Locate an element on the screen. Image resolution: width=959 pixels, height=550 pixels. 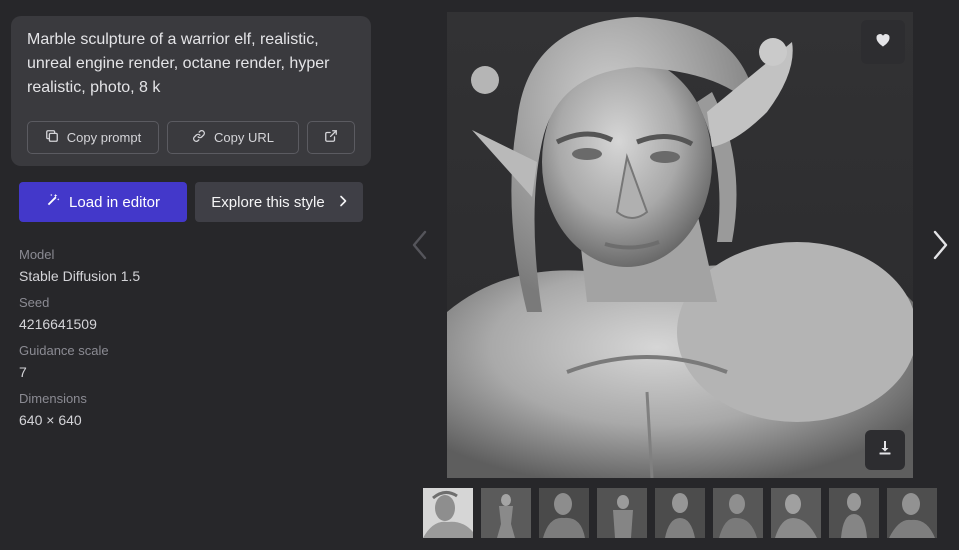
load-in-editor-label: Load in editor is located at coordinates (114, 202).